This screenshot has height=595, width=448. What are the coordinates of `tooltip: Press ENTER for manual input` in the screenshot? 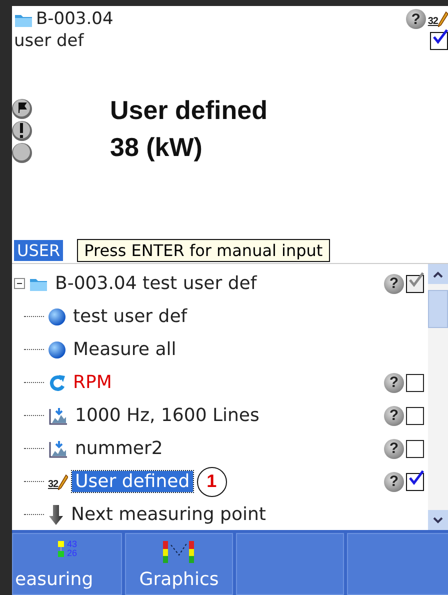 It's located at (203, 250).